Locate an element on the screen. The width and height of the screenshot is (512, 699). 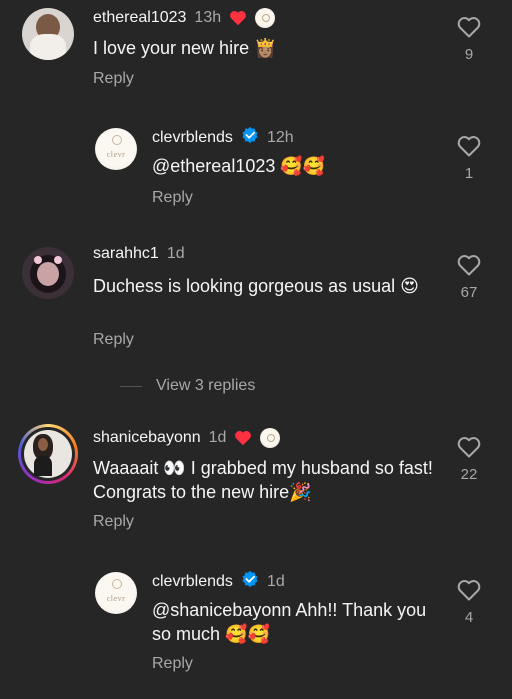
avatar-story-ring is located at coordinates (48, 454).